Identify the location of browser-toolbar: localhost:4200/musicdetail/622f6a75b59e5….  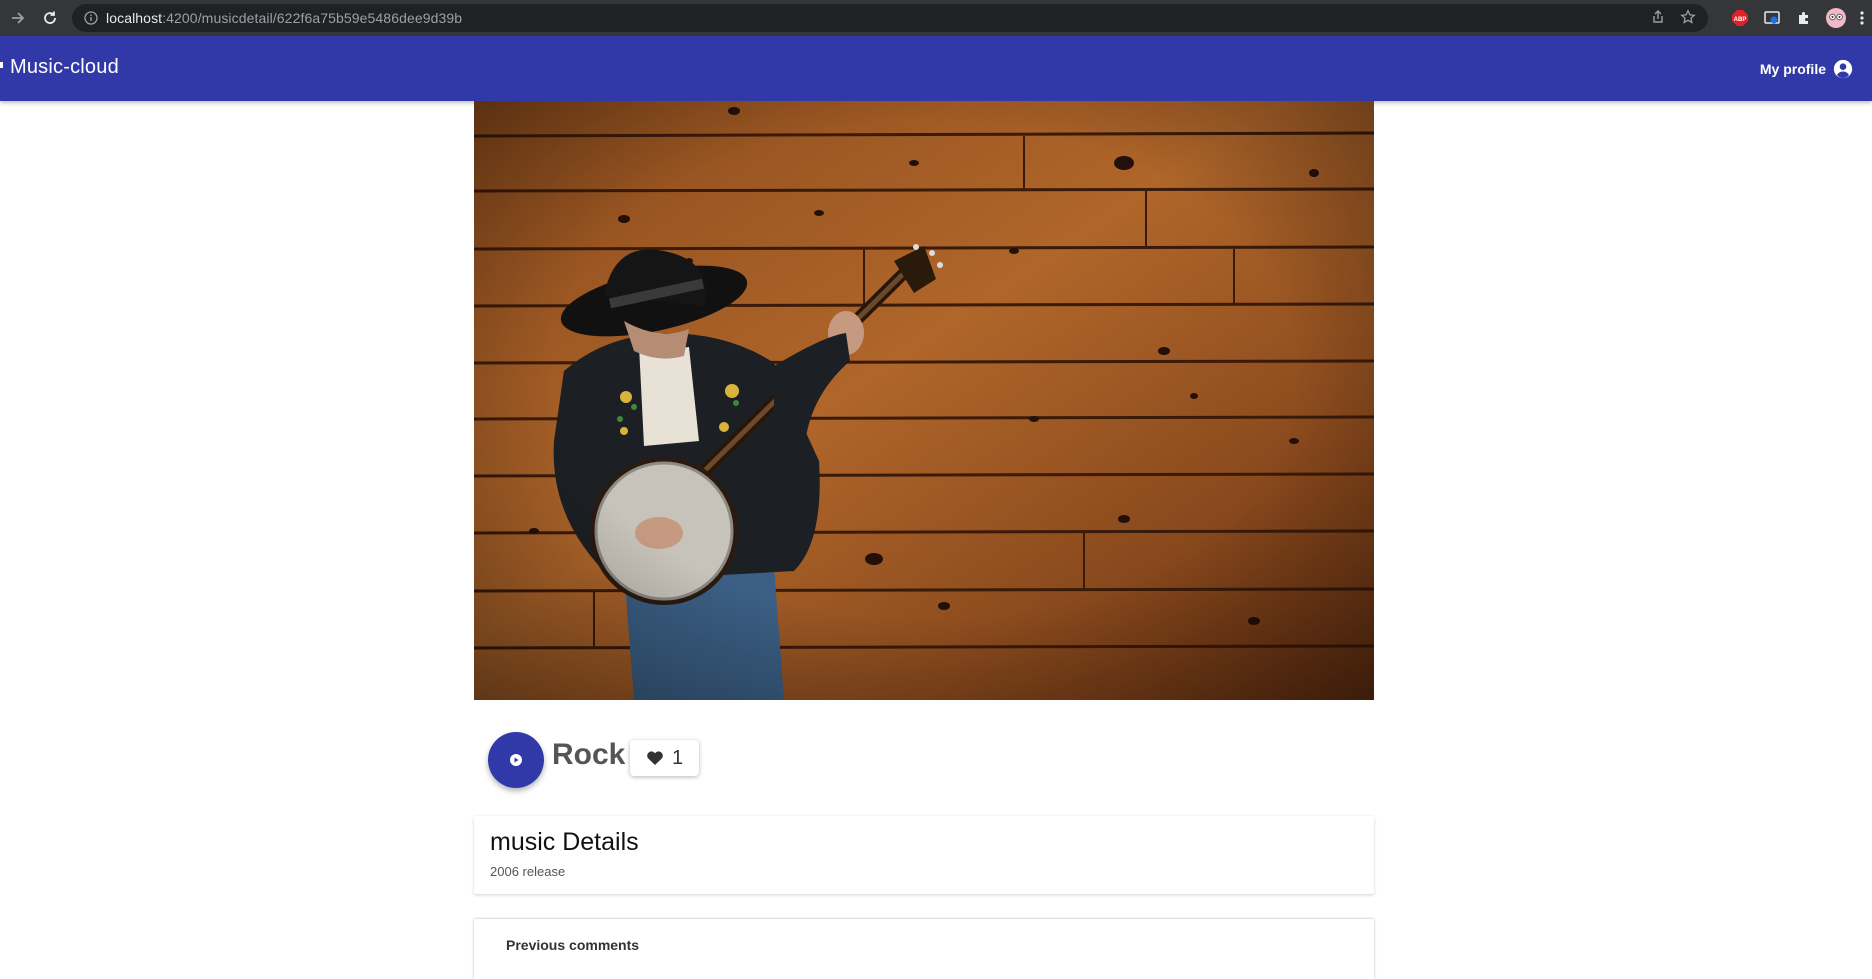
(936, 18).